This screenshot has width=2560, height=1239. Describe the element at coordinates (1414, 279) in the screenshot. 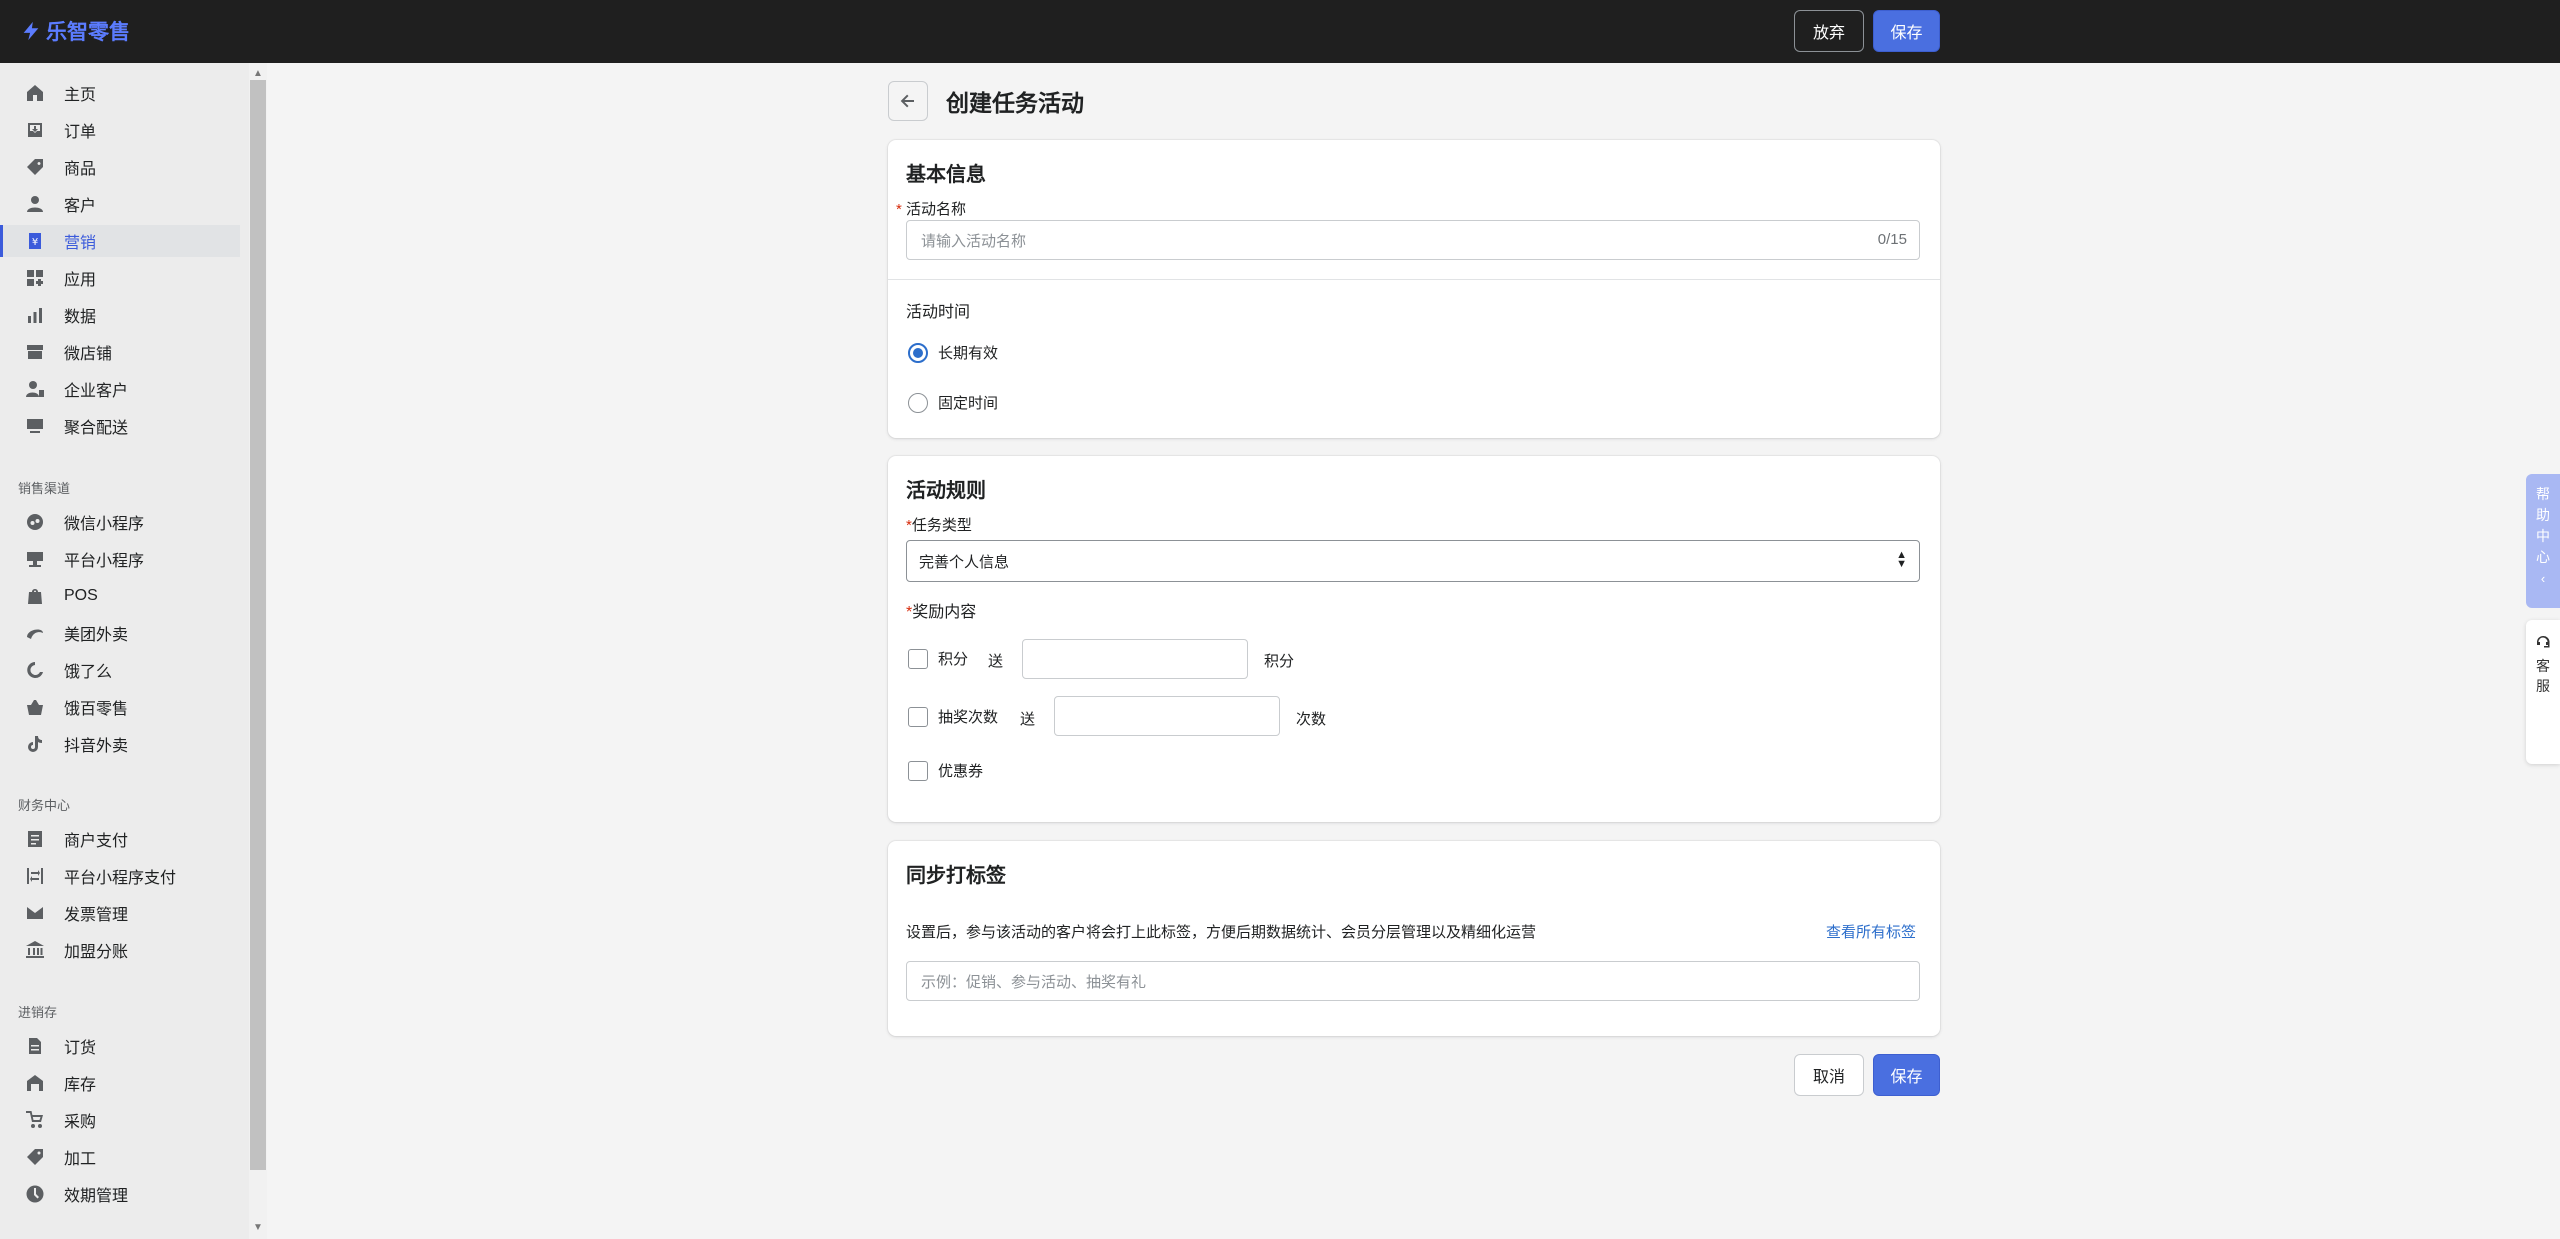

I see `divider` at that location.